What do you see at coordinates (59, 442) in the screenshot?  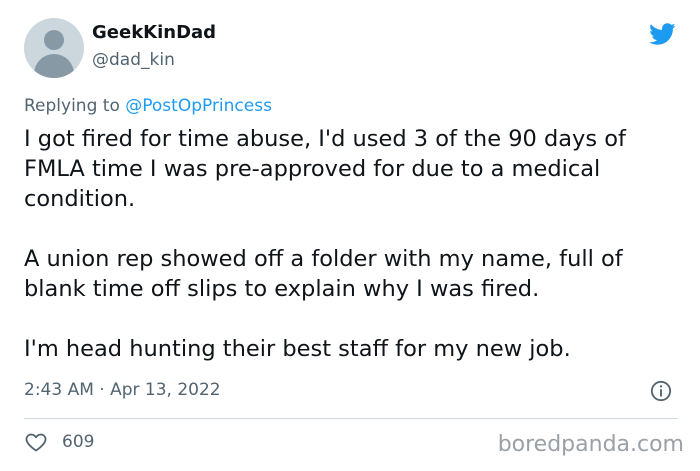 I see `like-button: 609` at bounding box center [59, 442].